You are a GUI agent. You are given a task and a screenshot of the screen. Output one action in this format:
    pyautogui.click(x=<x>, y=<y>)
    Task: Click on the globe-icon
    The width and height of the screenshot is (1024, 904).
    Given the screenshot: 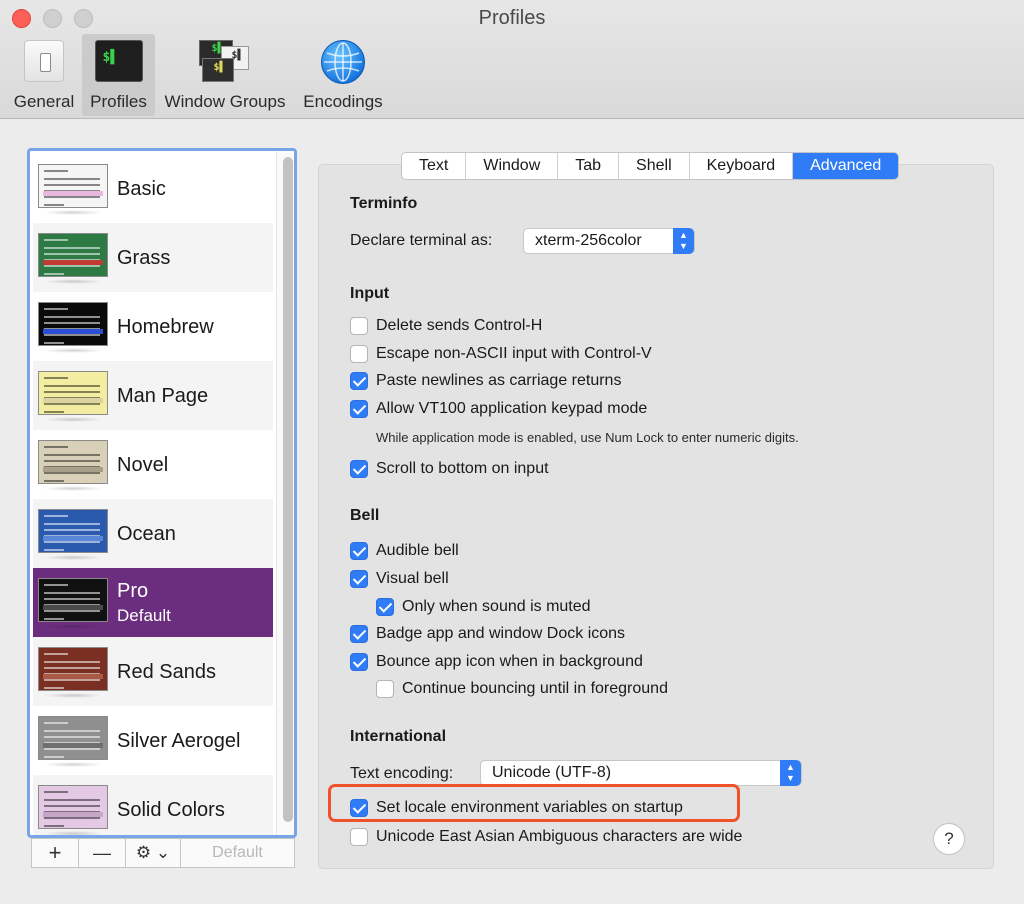 What is the action you would take?
    pyautogui.click(x=343, y=62)
    